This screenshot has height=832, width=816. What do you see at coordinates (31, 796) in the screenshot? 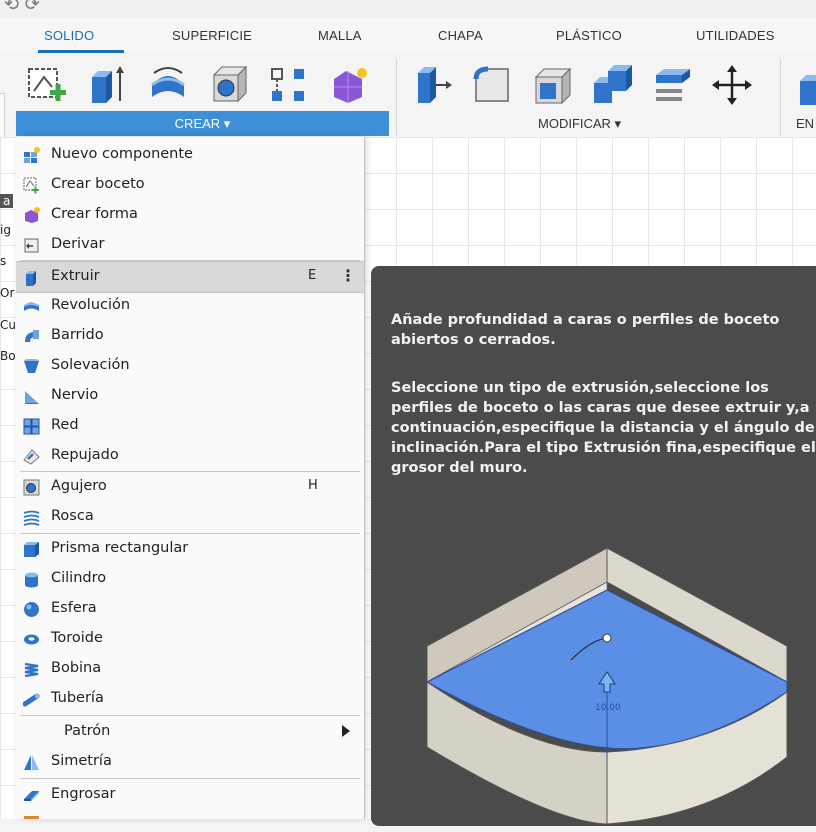
I see `thicken-icon` at bounding box center [31, 796].